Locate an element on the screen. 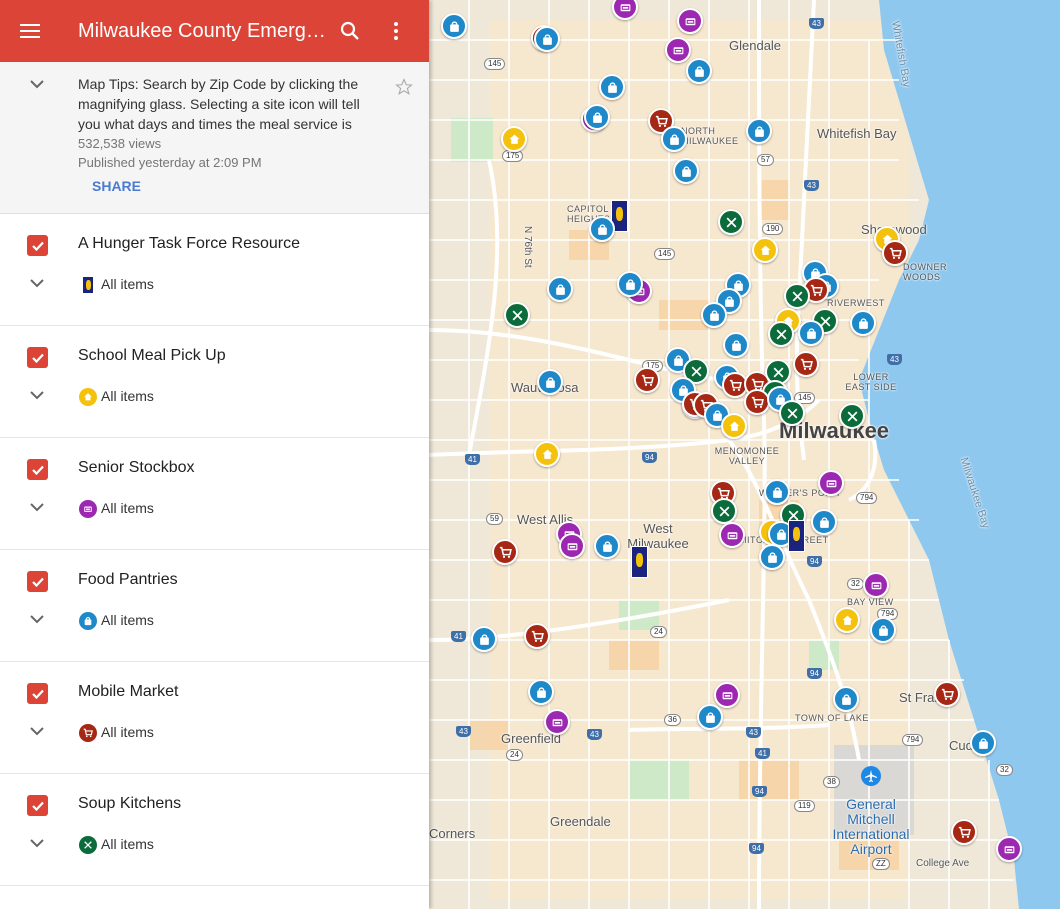 The image size is (1060, 909). layer-title: Senior Stockbox is located at coordinates (136, 468).